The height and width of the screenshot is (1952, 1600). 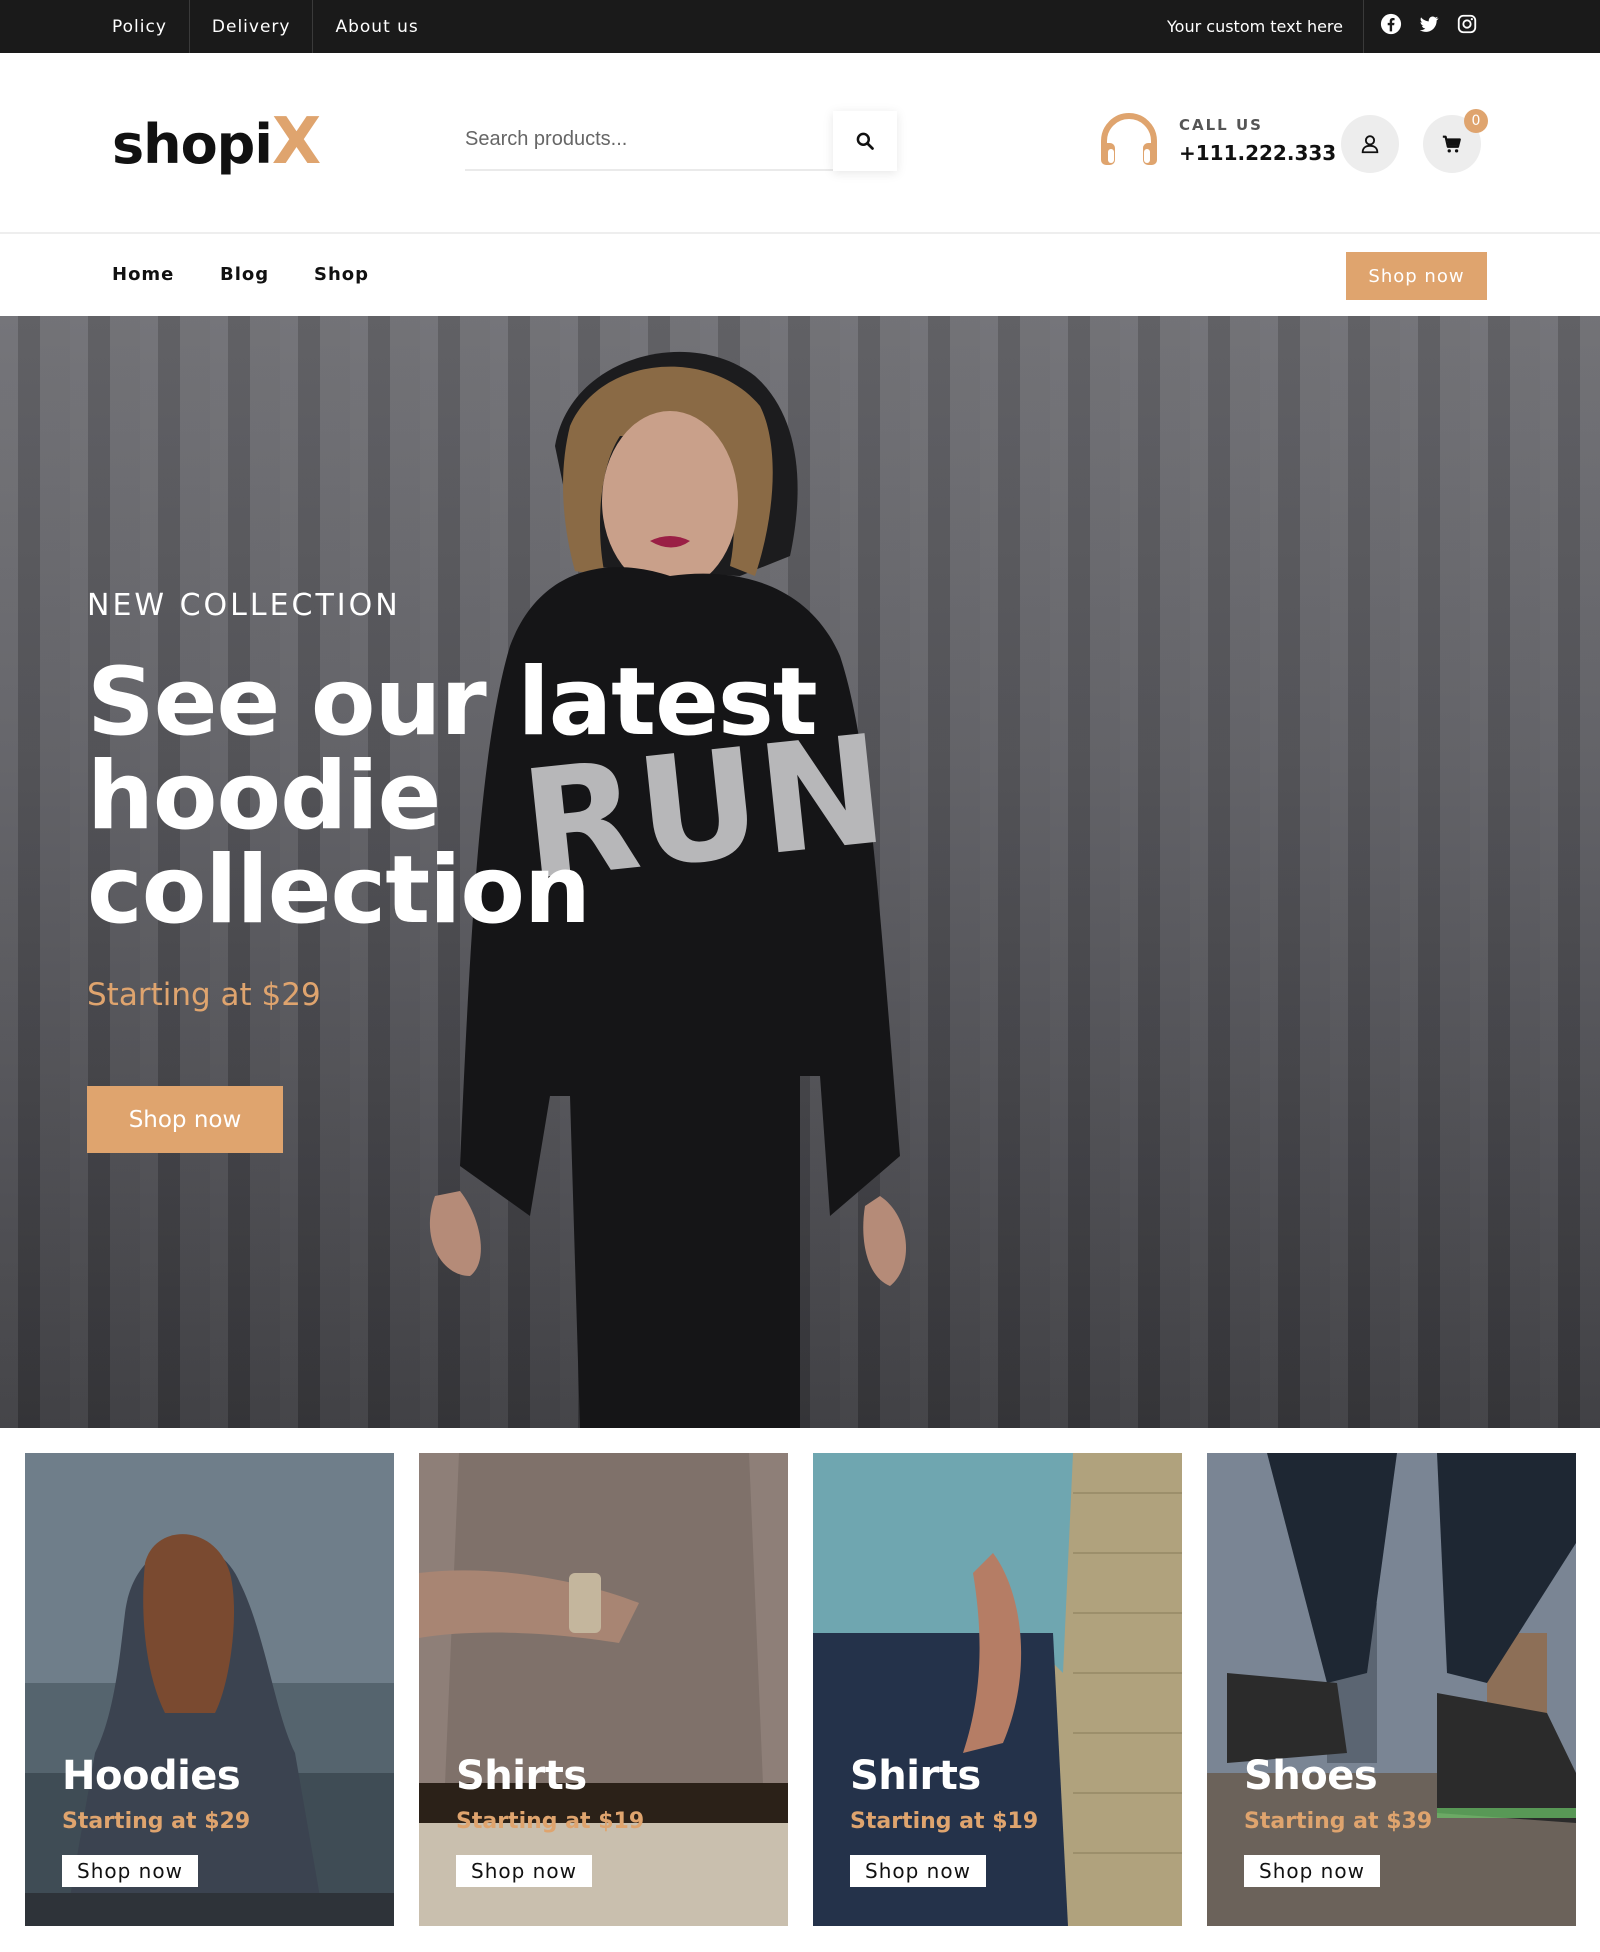 What do you see at coordinates (1391, 1689) in the screenshot?
I see `category-card-shoes: Shoes Starting at $39 Shop now` at bounding box center [1391, 1689].